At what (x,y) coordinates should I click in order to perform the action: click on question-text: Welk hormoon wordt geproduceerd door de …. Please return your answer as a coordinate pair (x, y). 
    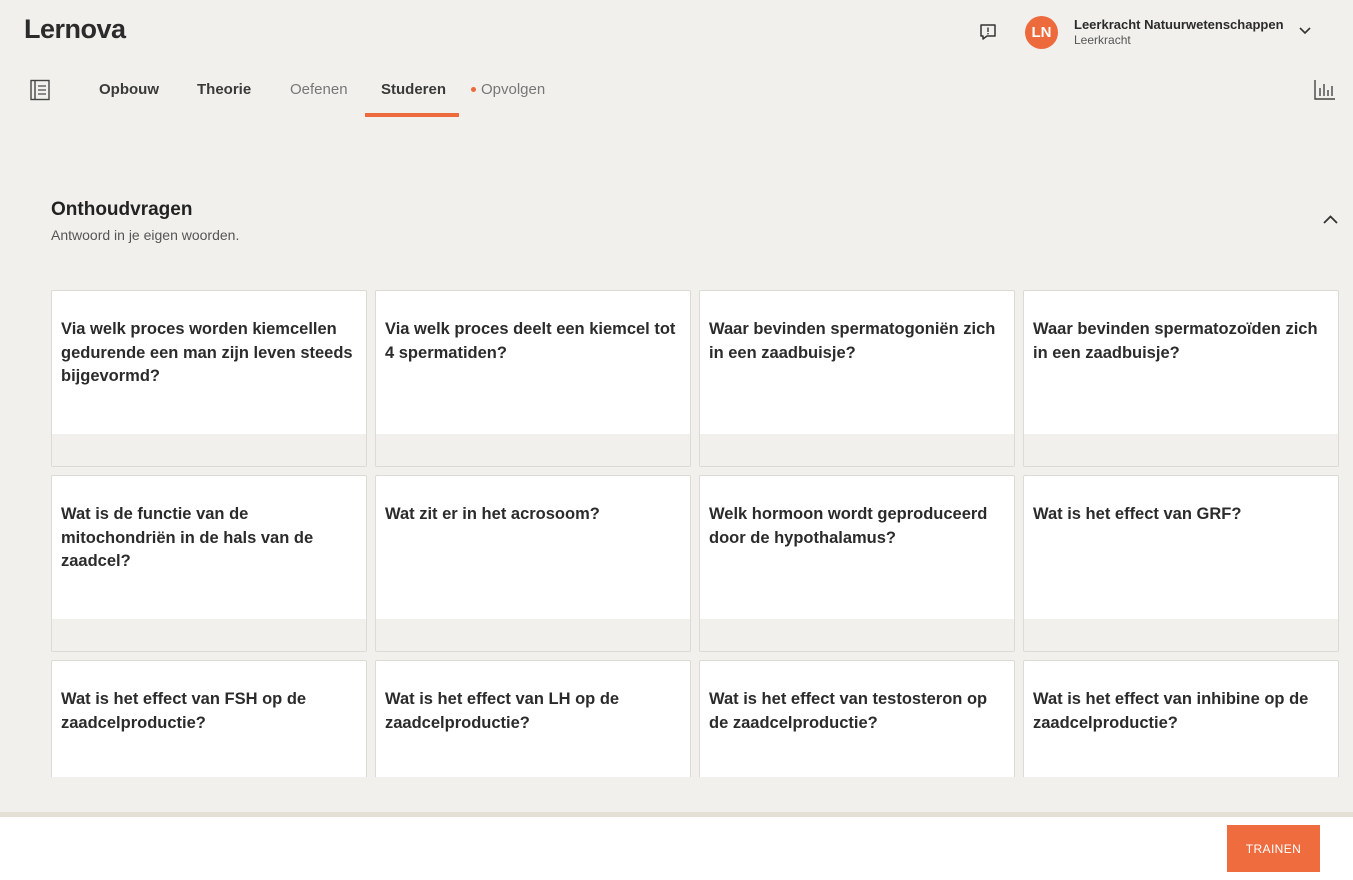
    Looking at the image, I should click on (848, 526).